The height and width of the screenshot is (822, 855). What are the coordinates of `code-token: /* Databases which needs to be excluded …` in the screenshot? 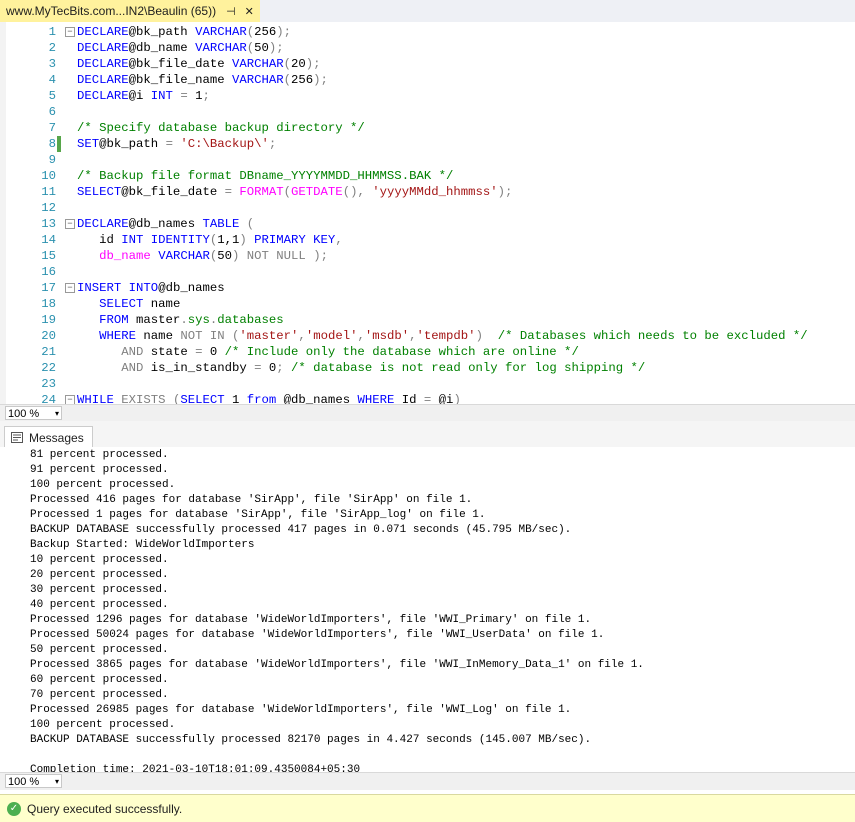 It's located at (652, 336).